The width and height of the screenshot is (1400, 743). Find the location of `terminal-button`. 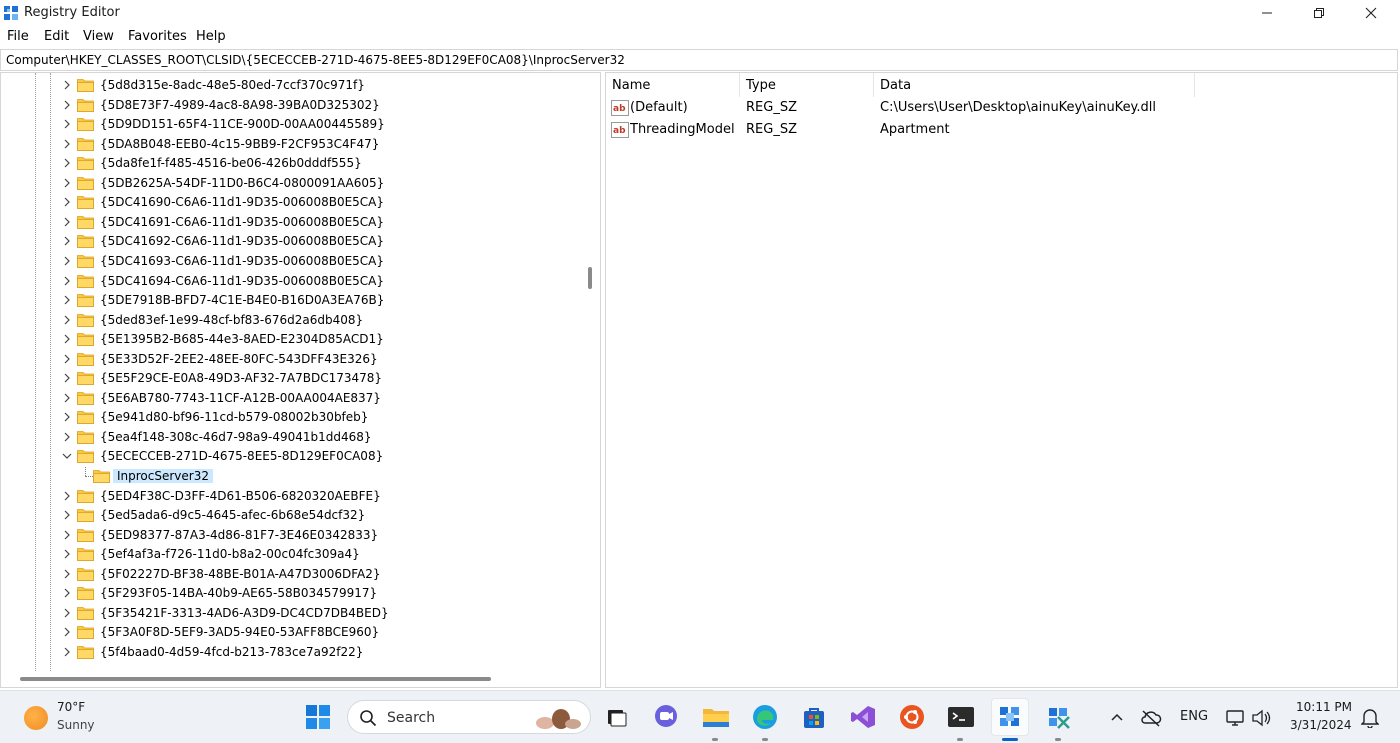

terminal-button is located at coordinates (961, 717).